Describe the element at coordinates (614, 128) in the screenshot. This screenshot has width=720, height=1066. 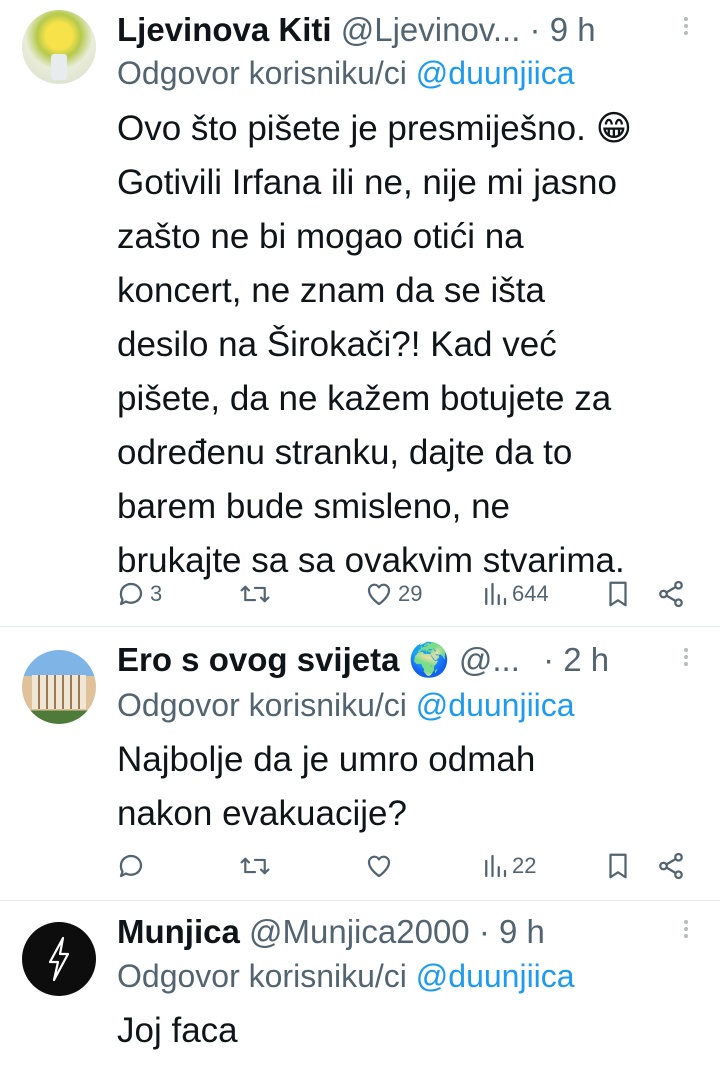
I see `grin-emoji-icon: 😁` at that location.